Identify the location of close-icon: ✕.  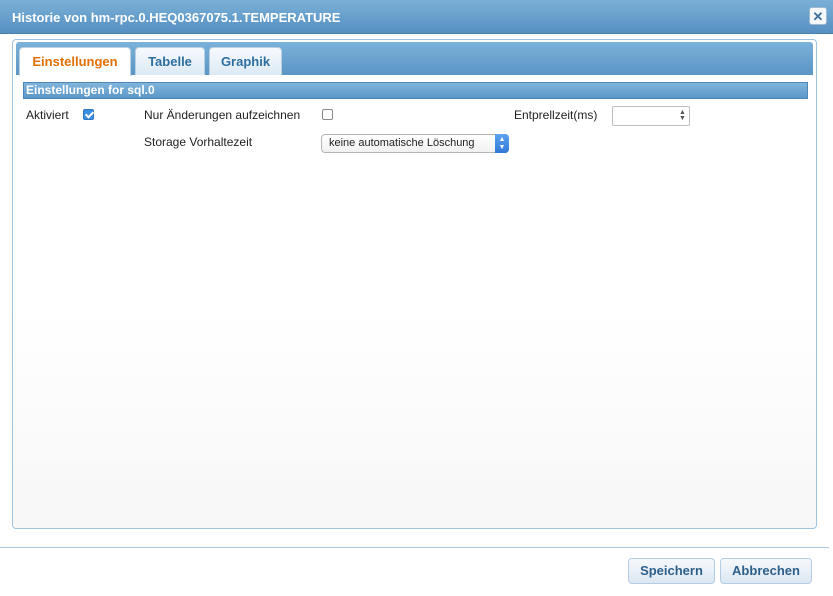
(818, 16).